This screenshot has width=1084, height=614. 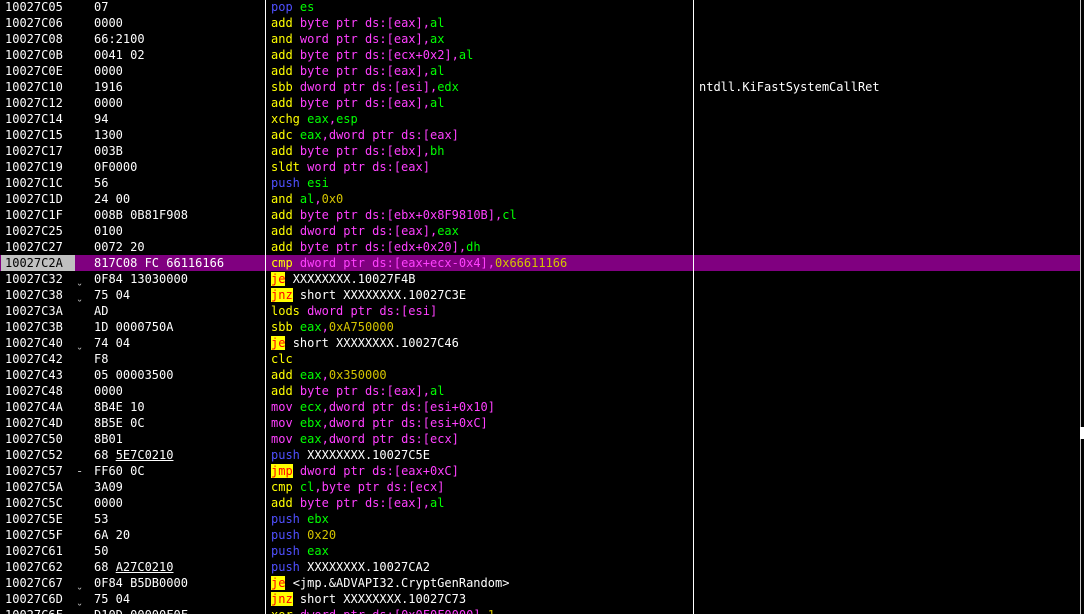 I want to click on address-cell: 10027C52, so click(x=34, y=455).